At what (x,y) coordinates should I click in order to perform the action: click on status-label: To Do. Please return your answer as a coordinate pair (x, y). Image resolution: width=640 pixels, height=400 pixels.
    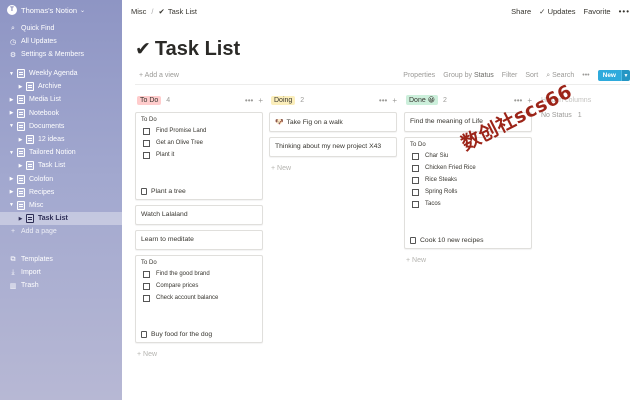
    Looking at the image, I should click on (149, 100).